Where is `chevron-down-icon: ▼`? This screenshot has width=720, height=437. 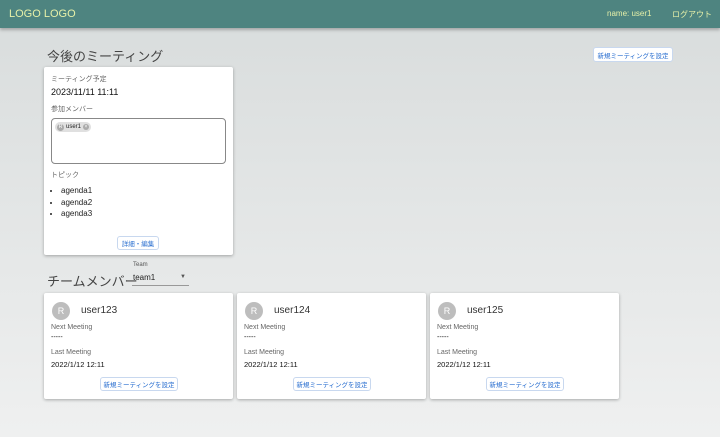
chevron-down-icon: ▼ is located at coordinates (183, 277).